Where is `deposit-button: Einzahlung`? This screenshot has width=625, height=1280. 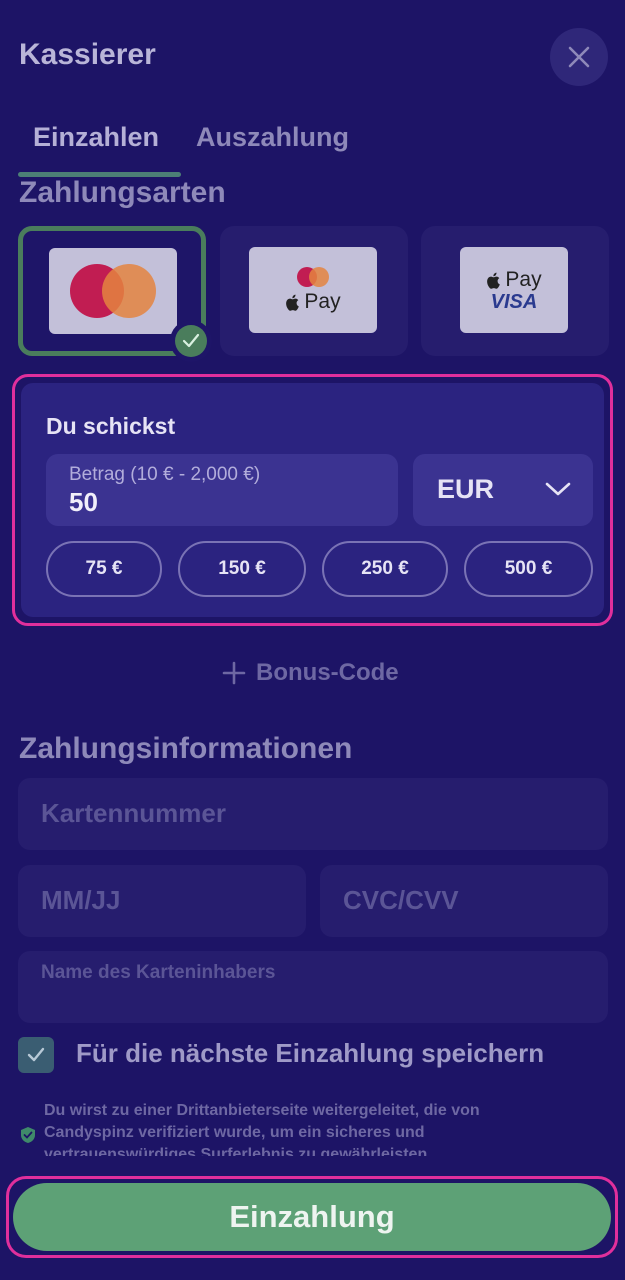
deposit-button: Einzahlung is located at coordinates (312, 1217).